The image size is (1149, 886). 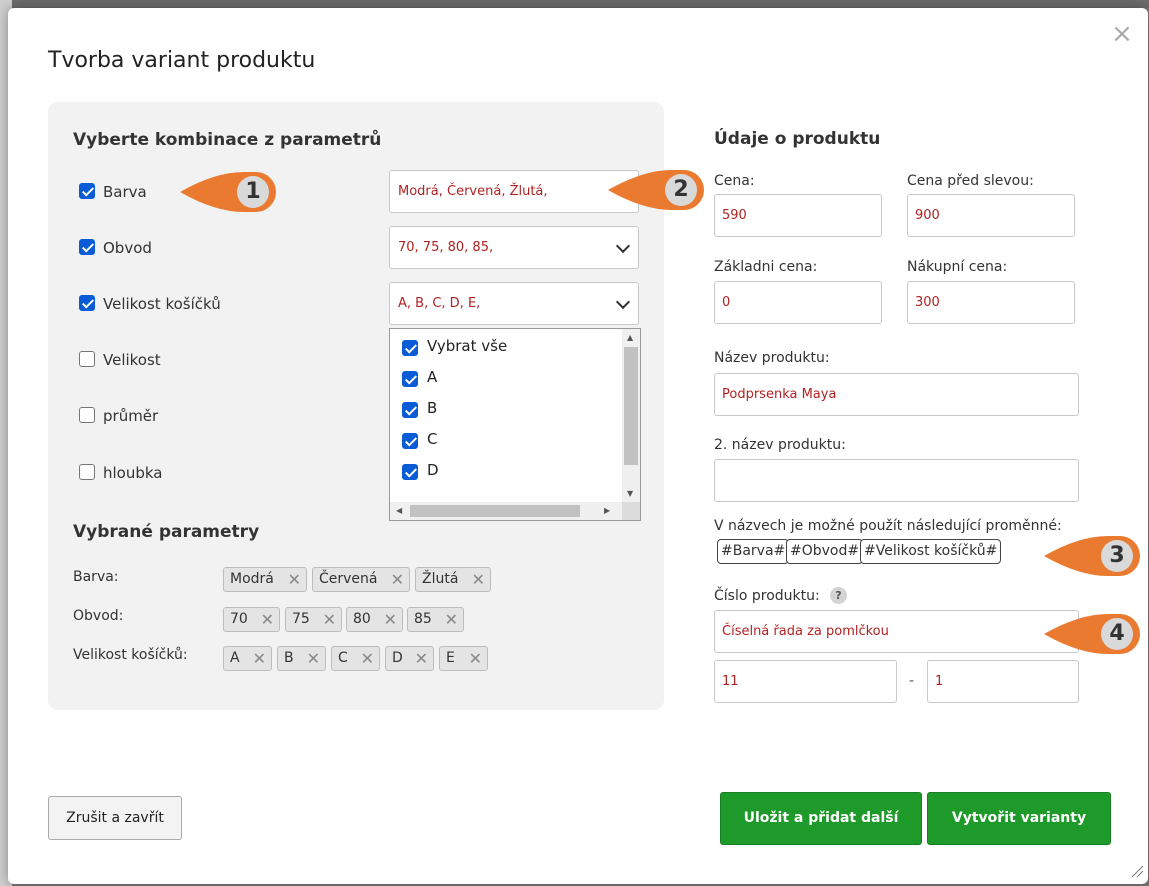 I want to click on tag-label: Červená, so click(x=348, y=579).